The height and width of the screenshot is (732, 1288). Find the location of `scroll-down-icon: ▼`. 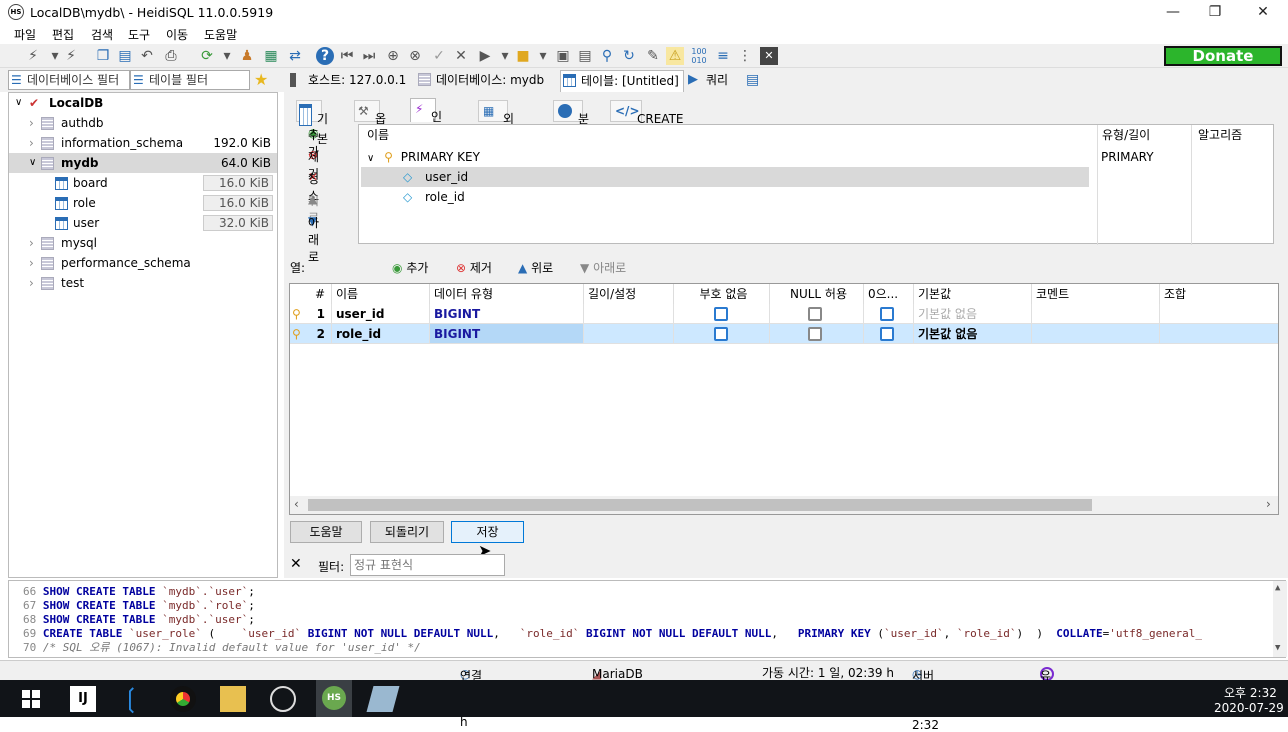

scroll-down-icon: ▼ is located at coordinates (1277, 648).